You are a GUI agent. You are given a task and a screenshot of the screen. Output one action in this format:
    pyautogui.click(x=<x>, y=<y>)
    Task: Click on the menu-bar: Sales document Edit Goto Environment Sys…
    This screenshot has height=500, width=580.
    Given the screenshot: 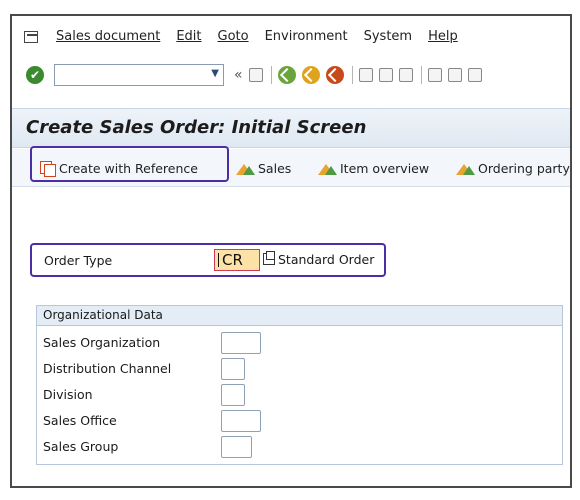 What is the action you would take?
    pyautogui.click(x=291, y=36)
    